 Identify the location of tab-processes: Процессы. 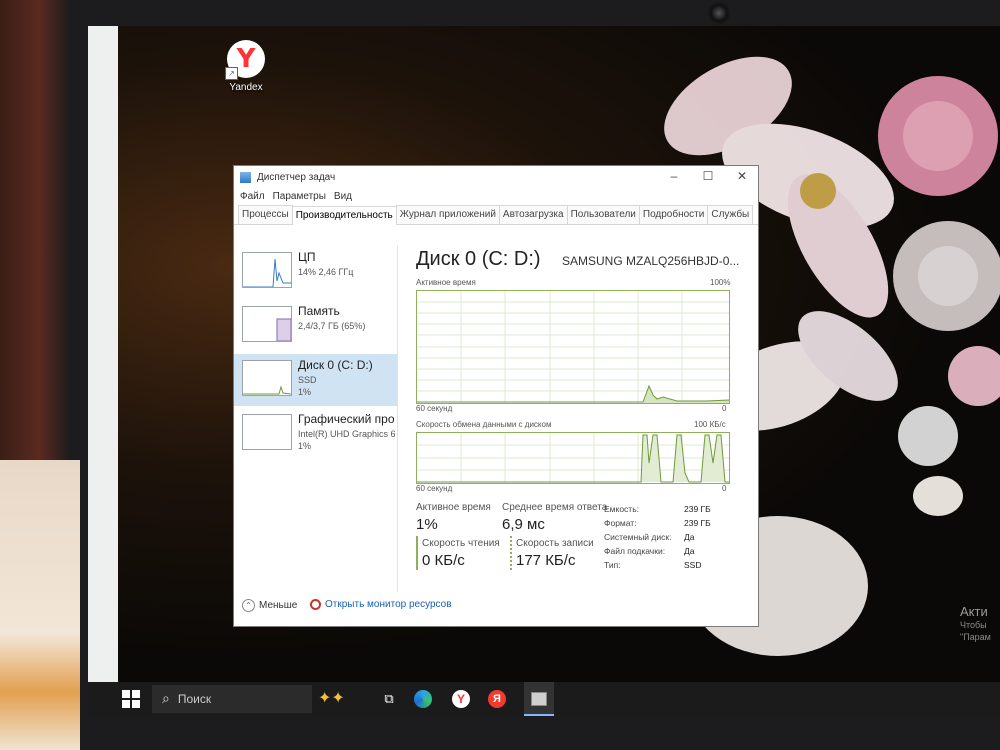
(265, 214).